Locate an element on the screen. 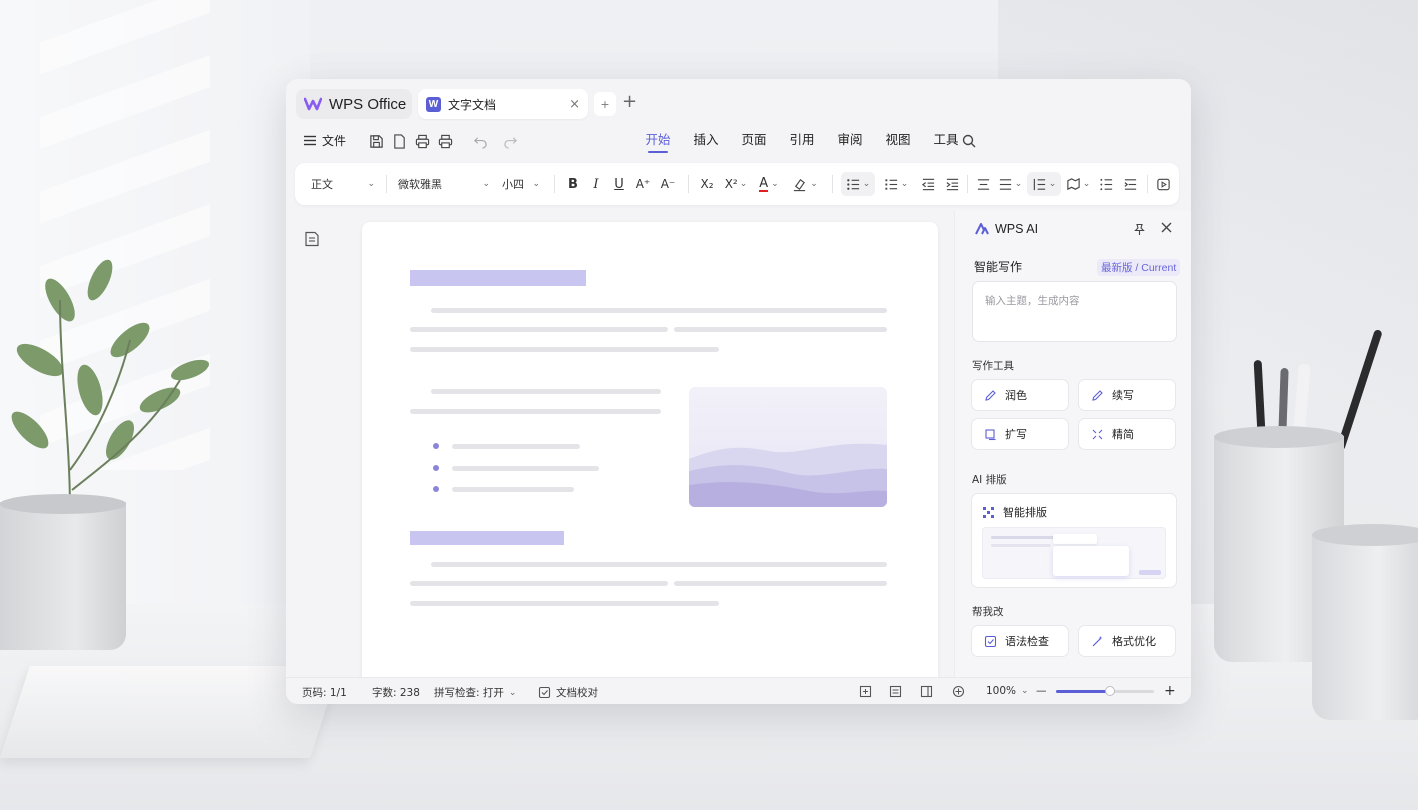 The width and height of the screenshot is (1418, 810). mini-add-button: + is located at coordinates (605, 104).